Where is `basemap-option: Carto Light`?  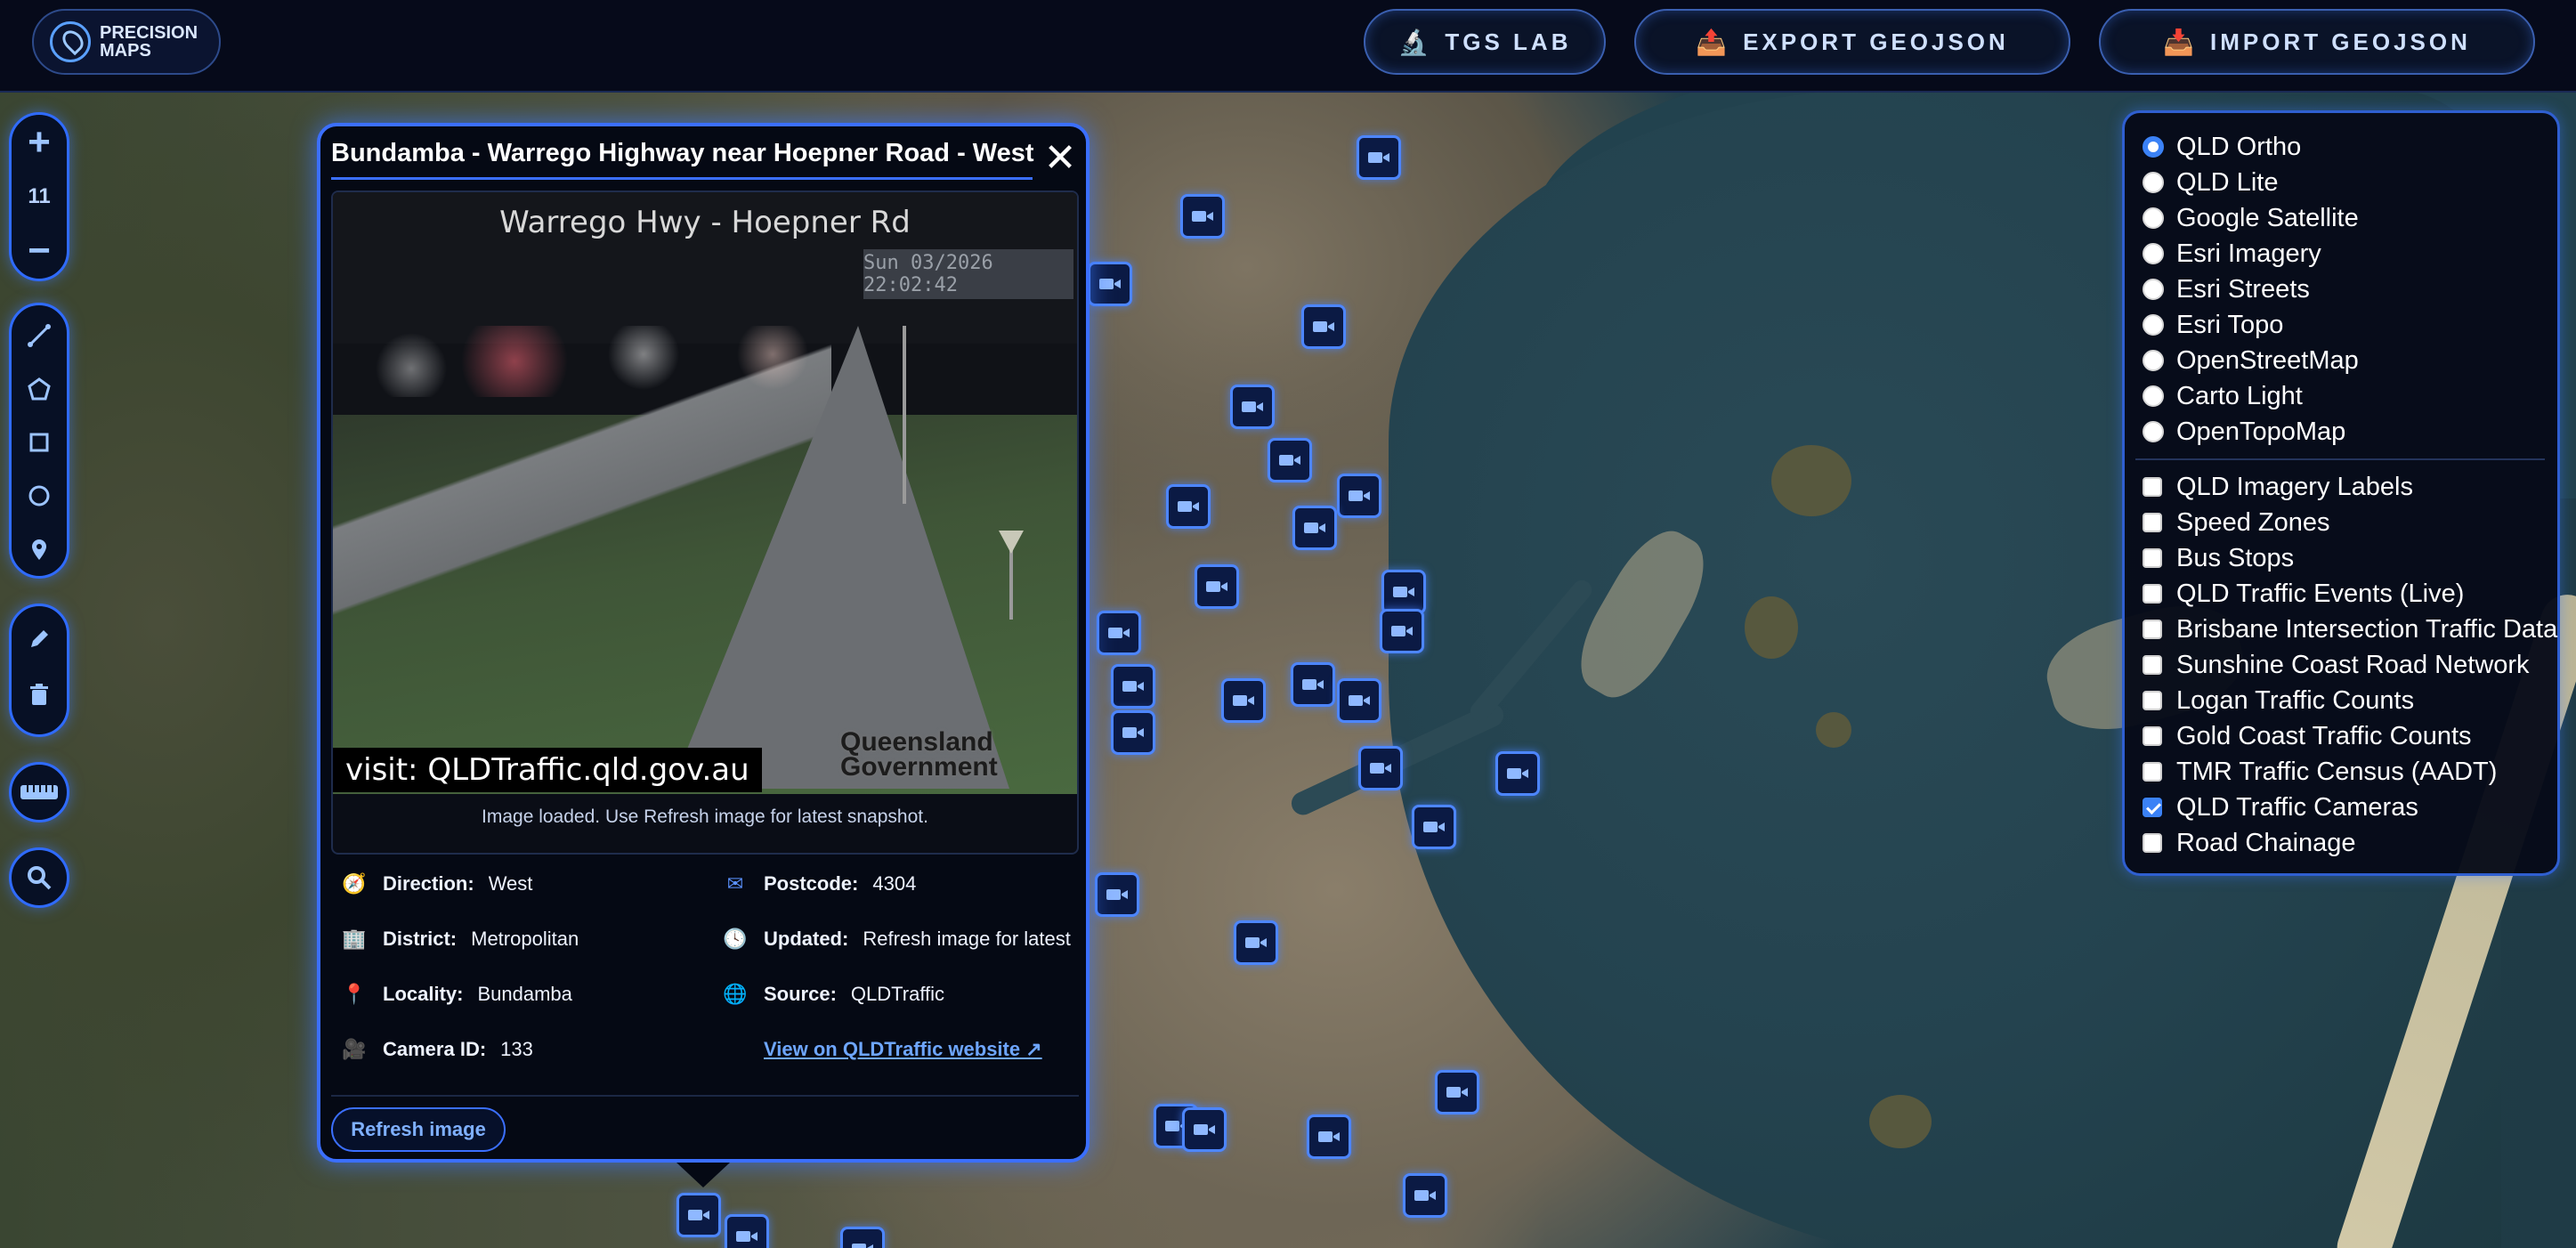
basemap-option: Carto Light is located at coordinates (2223, 396).